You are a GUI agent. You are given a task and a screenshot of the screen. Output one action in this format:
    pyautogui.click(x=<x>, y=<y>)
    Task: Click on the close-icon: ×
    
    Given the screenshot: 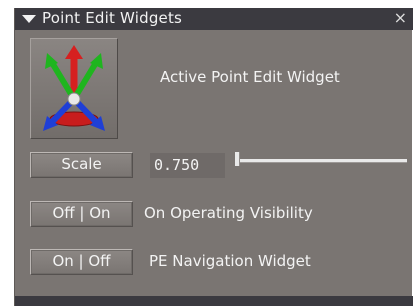 What is the action you would take?
    pyautogui.click(x=400, y=17)
    